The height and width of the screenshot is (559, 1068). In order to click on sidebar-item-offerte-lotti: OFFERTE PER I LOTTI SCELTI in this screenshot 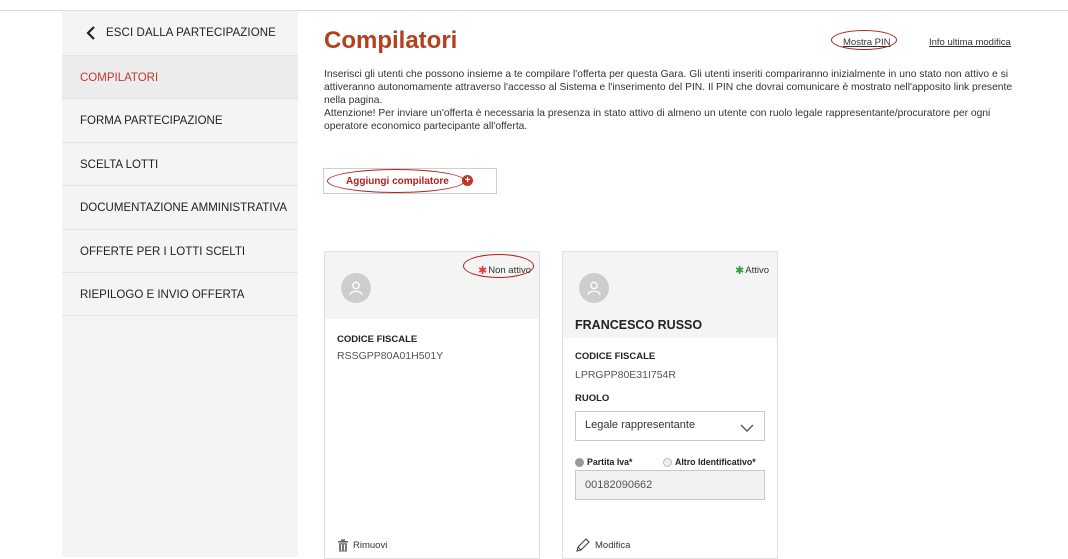, I will do `click(180, 251)`.